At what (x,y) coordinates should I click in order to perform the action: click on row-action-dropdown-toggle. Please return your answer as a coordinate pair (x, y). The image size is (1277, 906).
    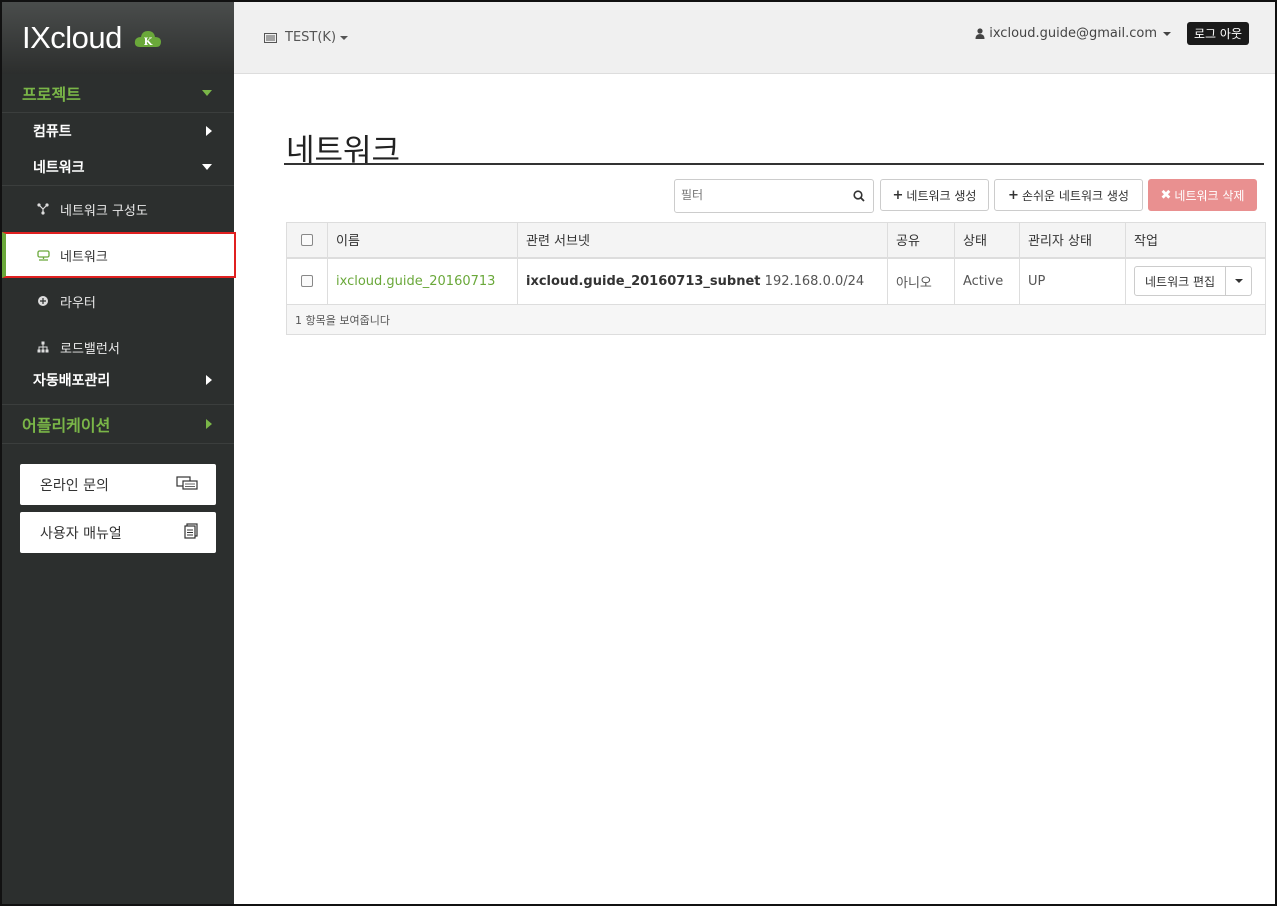
    Looking at the image, I should click on (1239, 281).